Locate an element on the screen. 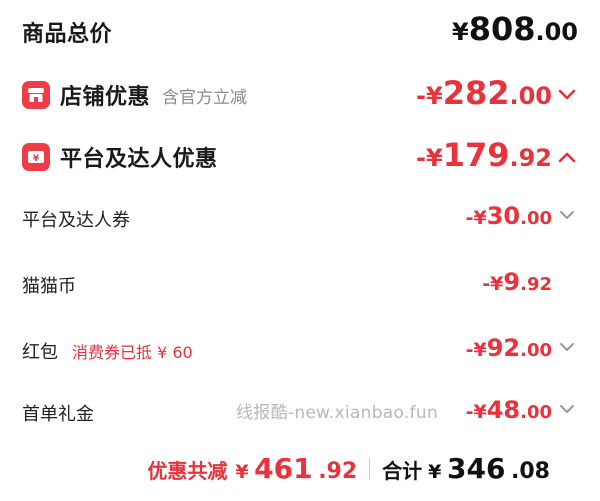 The image size is (600, 501). platform-discount-dec: .92 is located at coordinates (530, 158).